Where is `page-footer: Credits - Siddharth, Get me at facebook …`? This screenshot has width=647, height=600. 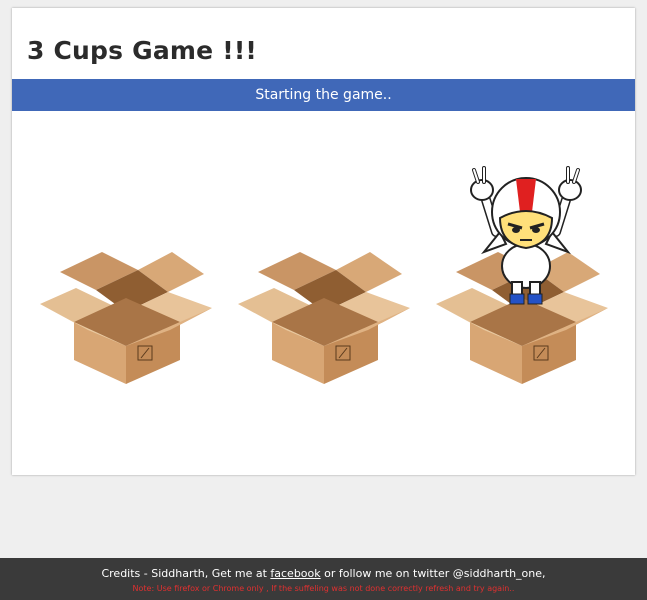
page-footer: Credits - Siddharth, Get me at facebook … is located at coordinates (323, 579).